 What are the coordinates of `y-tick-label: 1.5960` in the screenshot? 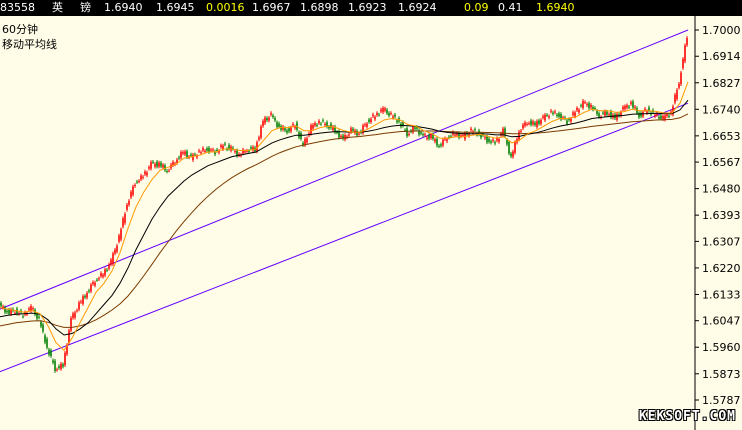 It's located at (721, 347).